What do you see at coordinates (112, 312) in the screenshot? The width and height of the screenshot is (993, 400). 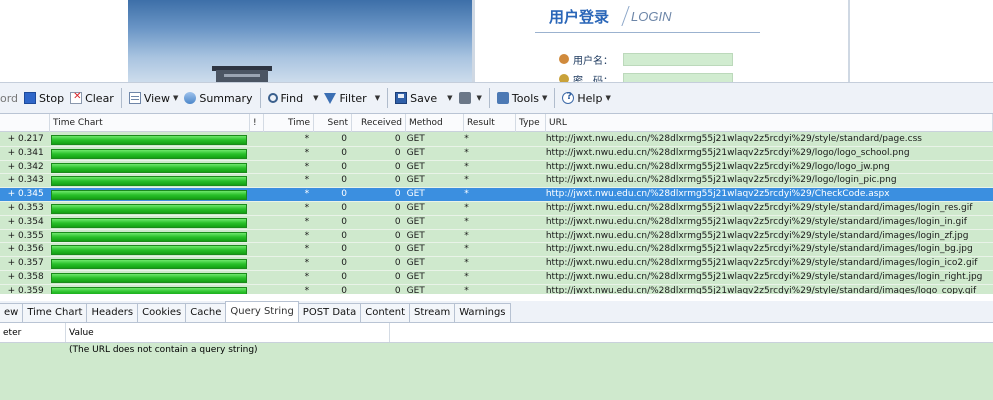 I see `tab-headers: Headers` at bounding box center [112, 312].